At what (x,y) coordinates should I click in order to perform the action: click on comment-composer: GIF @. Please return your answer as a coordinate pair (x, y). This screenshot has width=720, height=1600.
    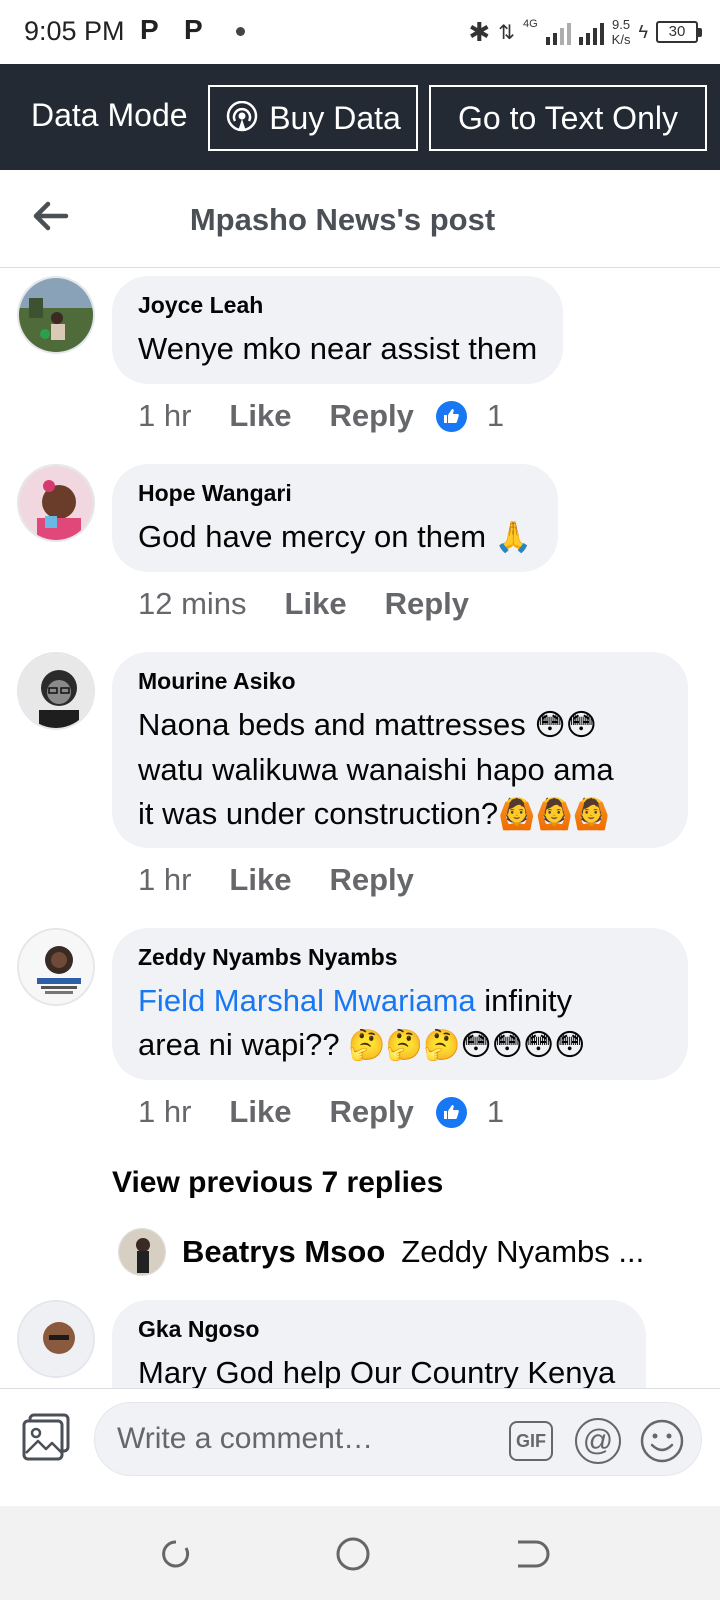
    Looking at the image, I should click on (360, 1432).